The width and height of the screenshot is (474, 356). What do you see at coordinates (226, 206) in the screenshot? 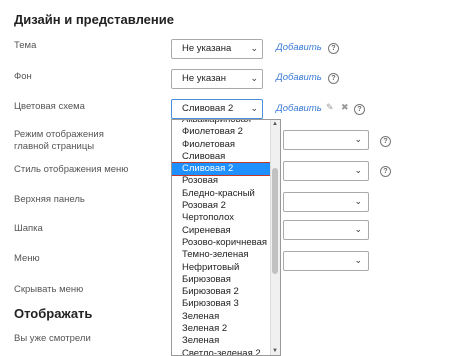
I see `dropdown-option: Розовая 2` at bounding box center [226, 206].